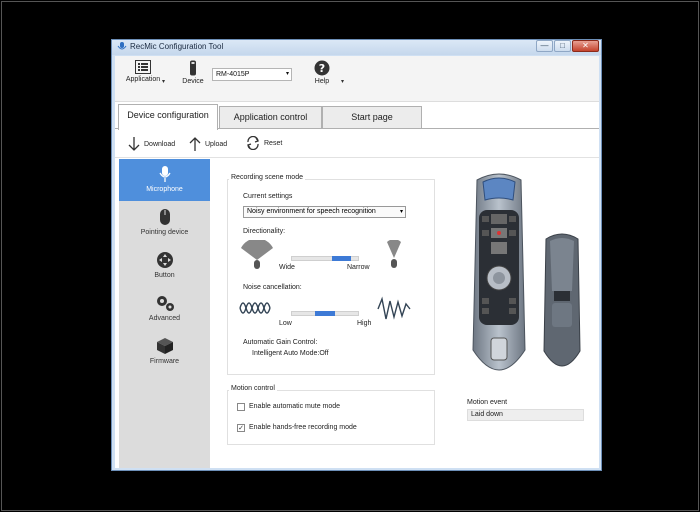 Image resolution: width=700 pixels, height=512 pixels. What do you see at coordinates (267, 177) in the screenshot?
I see `recording-scene-title: Recording scene mode` at bounding box center [267, 177].